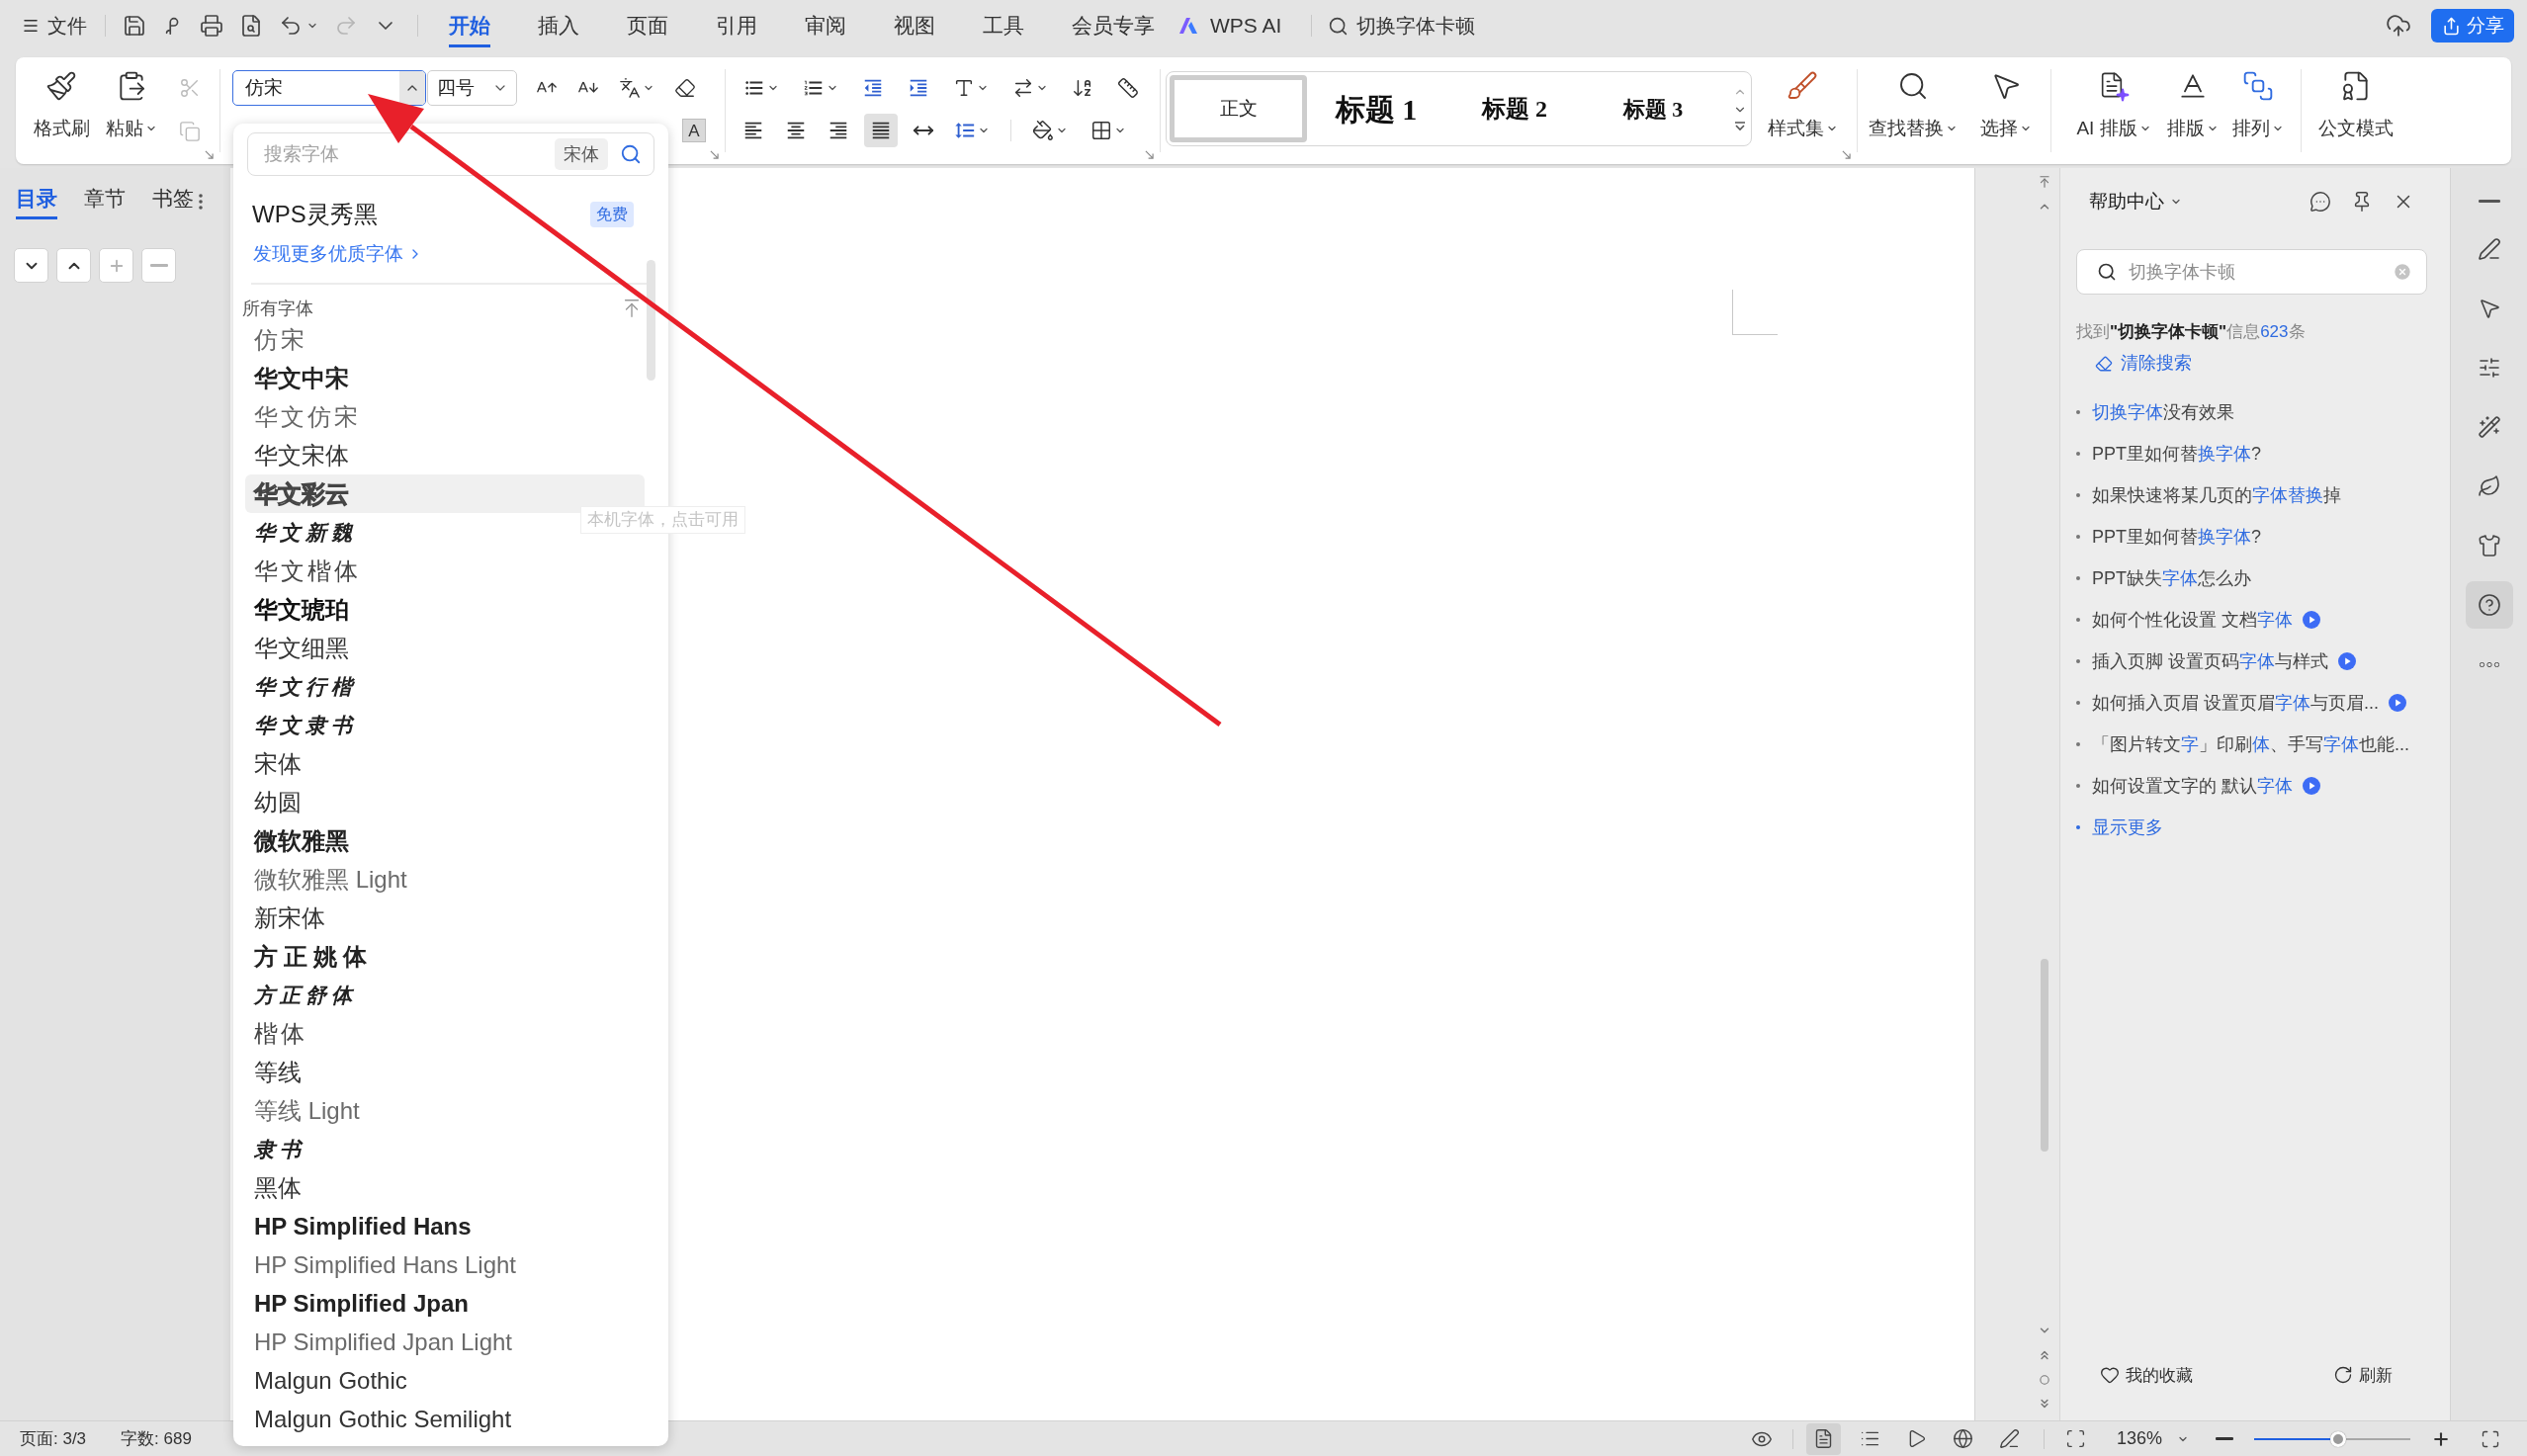 The height and width of the screenshot is (1456, 2527). I want to click on menu-tab: 会员专享, so click(1113, 25).